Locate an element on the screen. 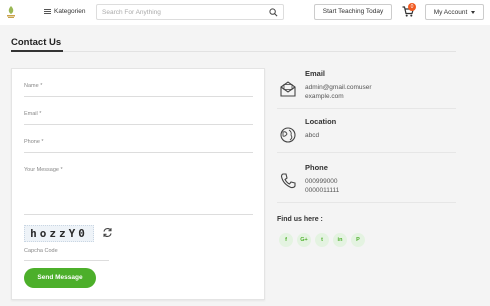  cart-count-badge: 0 is located at coordinates (412, 7).